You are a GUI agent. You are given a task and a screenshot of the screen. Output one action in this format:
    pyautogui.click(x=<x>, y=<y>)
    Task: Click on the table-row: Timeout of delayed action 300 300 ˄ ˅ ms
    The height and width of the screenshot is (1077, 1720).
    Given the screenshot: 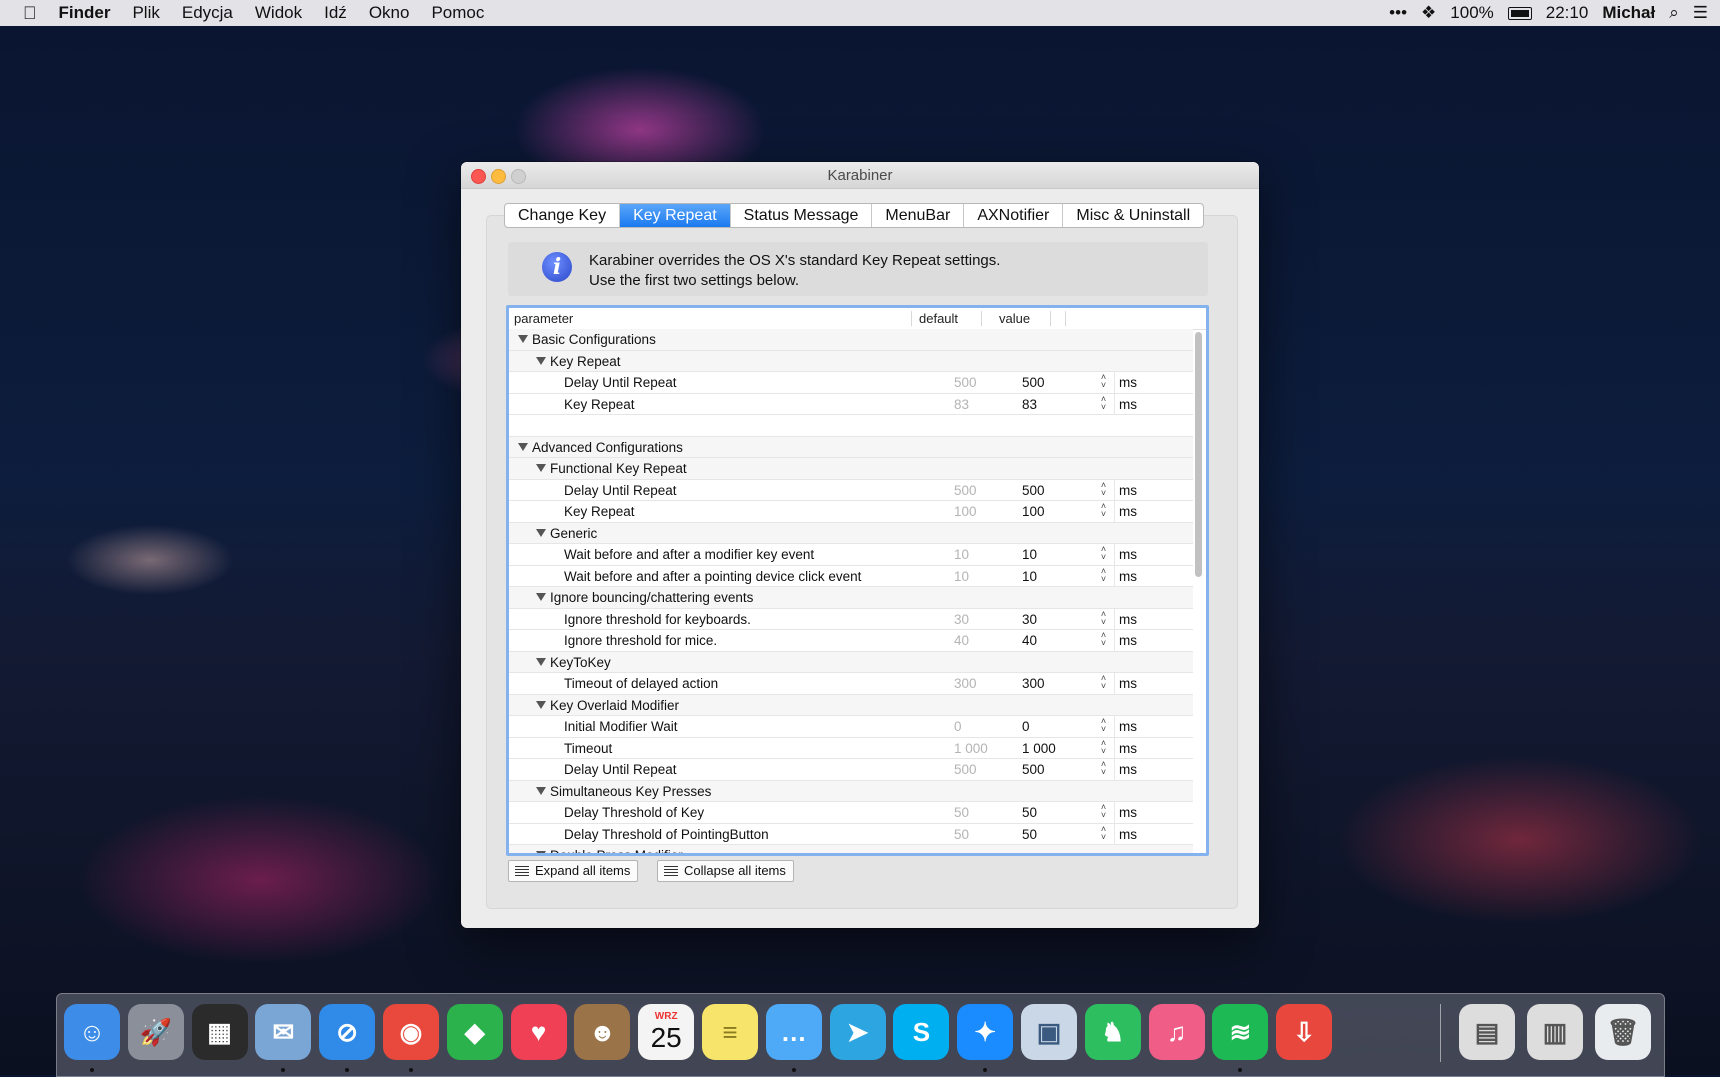 What is the action you would take?
    pyautogui.click(x=851, y=684)
    